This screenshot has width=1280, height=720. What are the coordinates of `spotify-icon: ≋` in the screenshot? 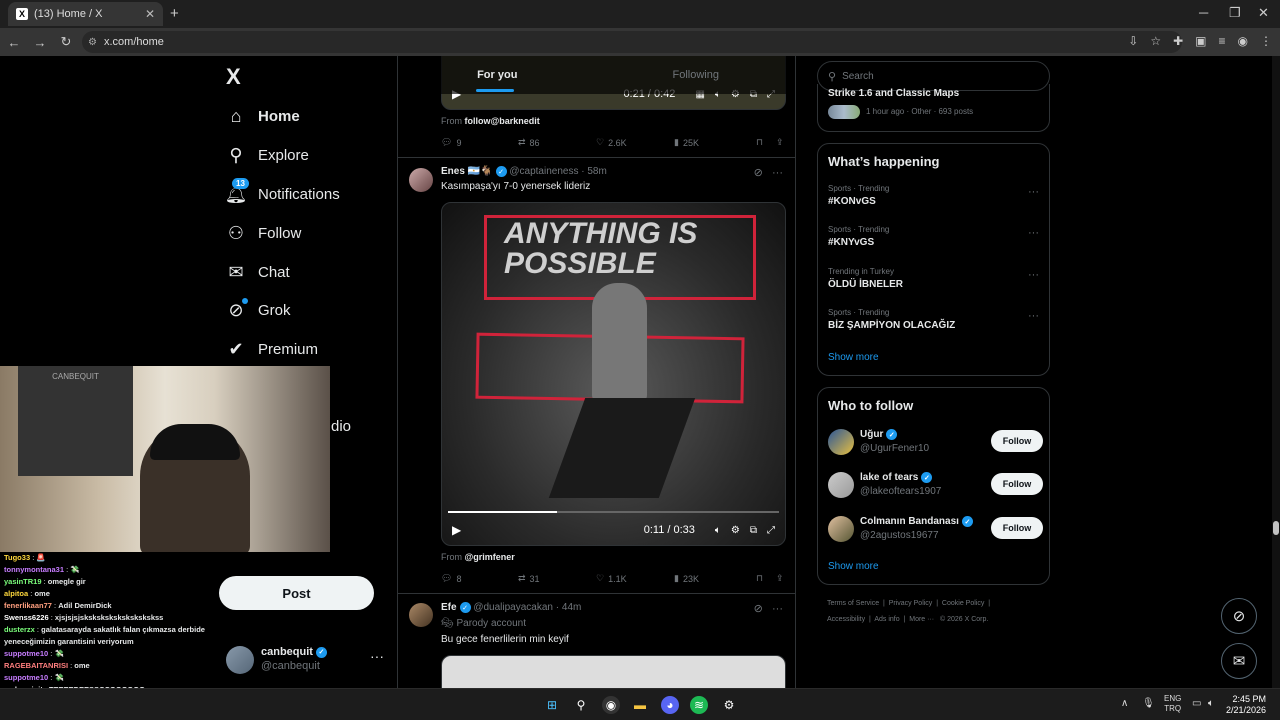 It's located at (699, 705).